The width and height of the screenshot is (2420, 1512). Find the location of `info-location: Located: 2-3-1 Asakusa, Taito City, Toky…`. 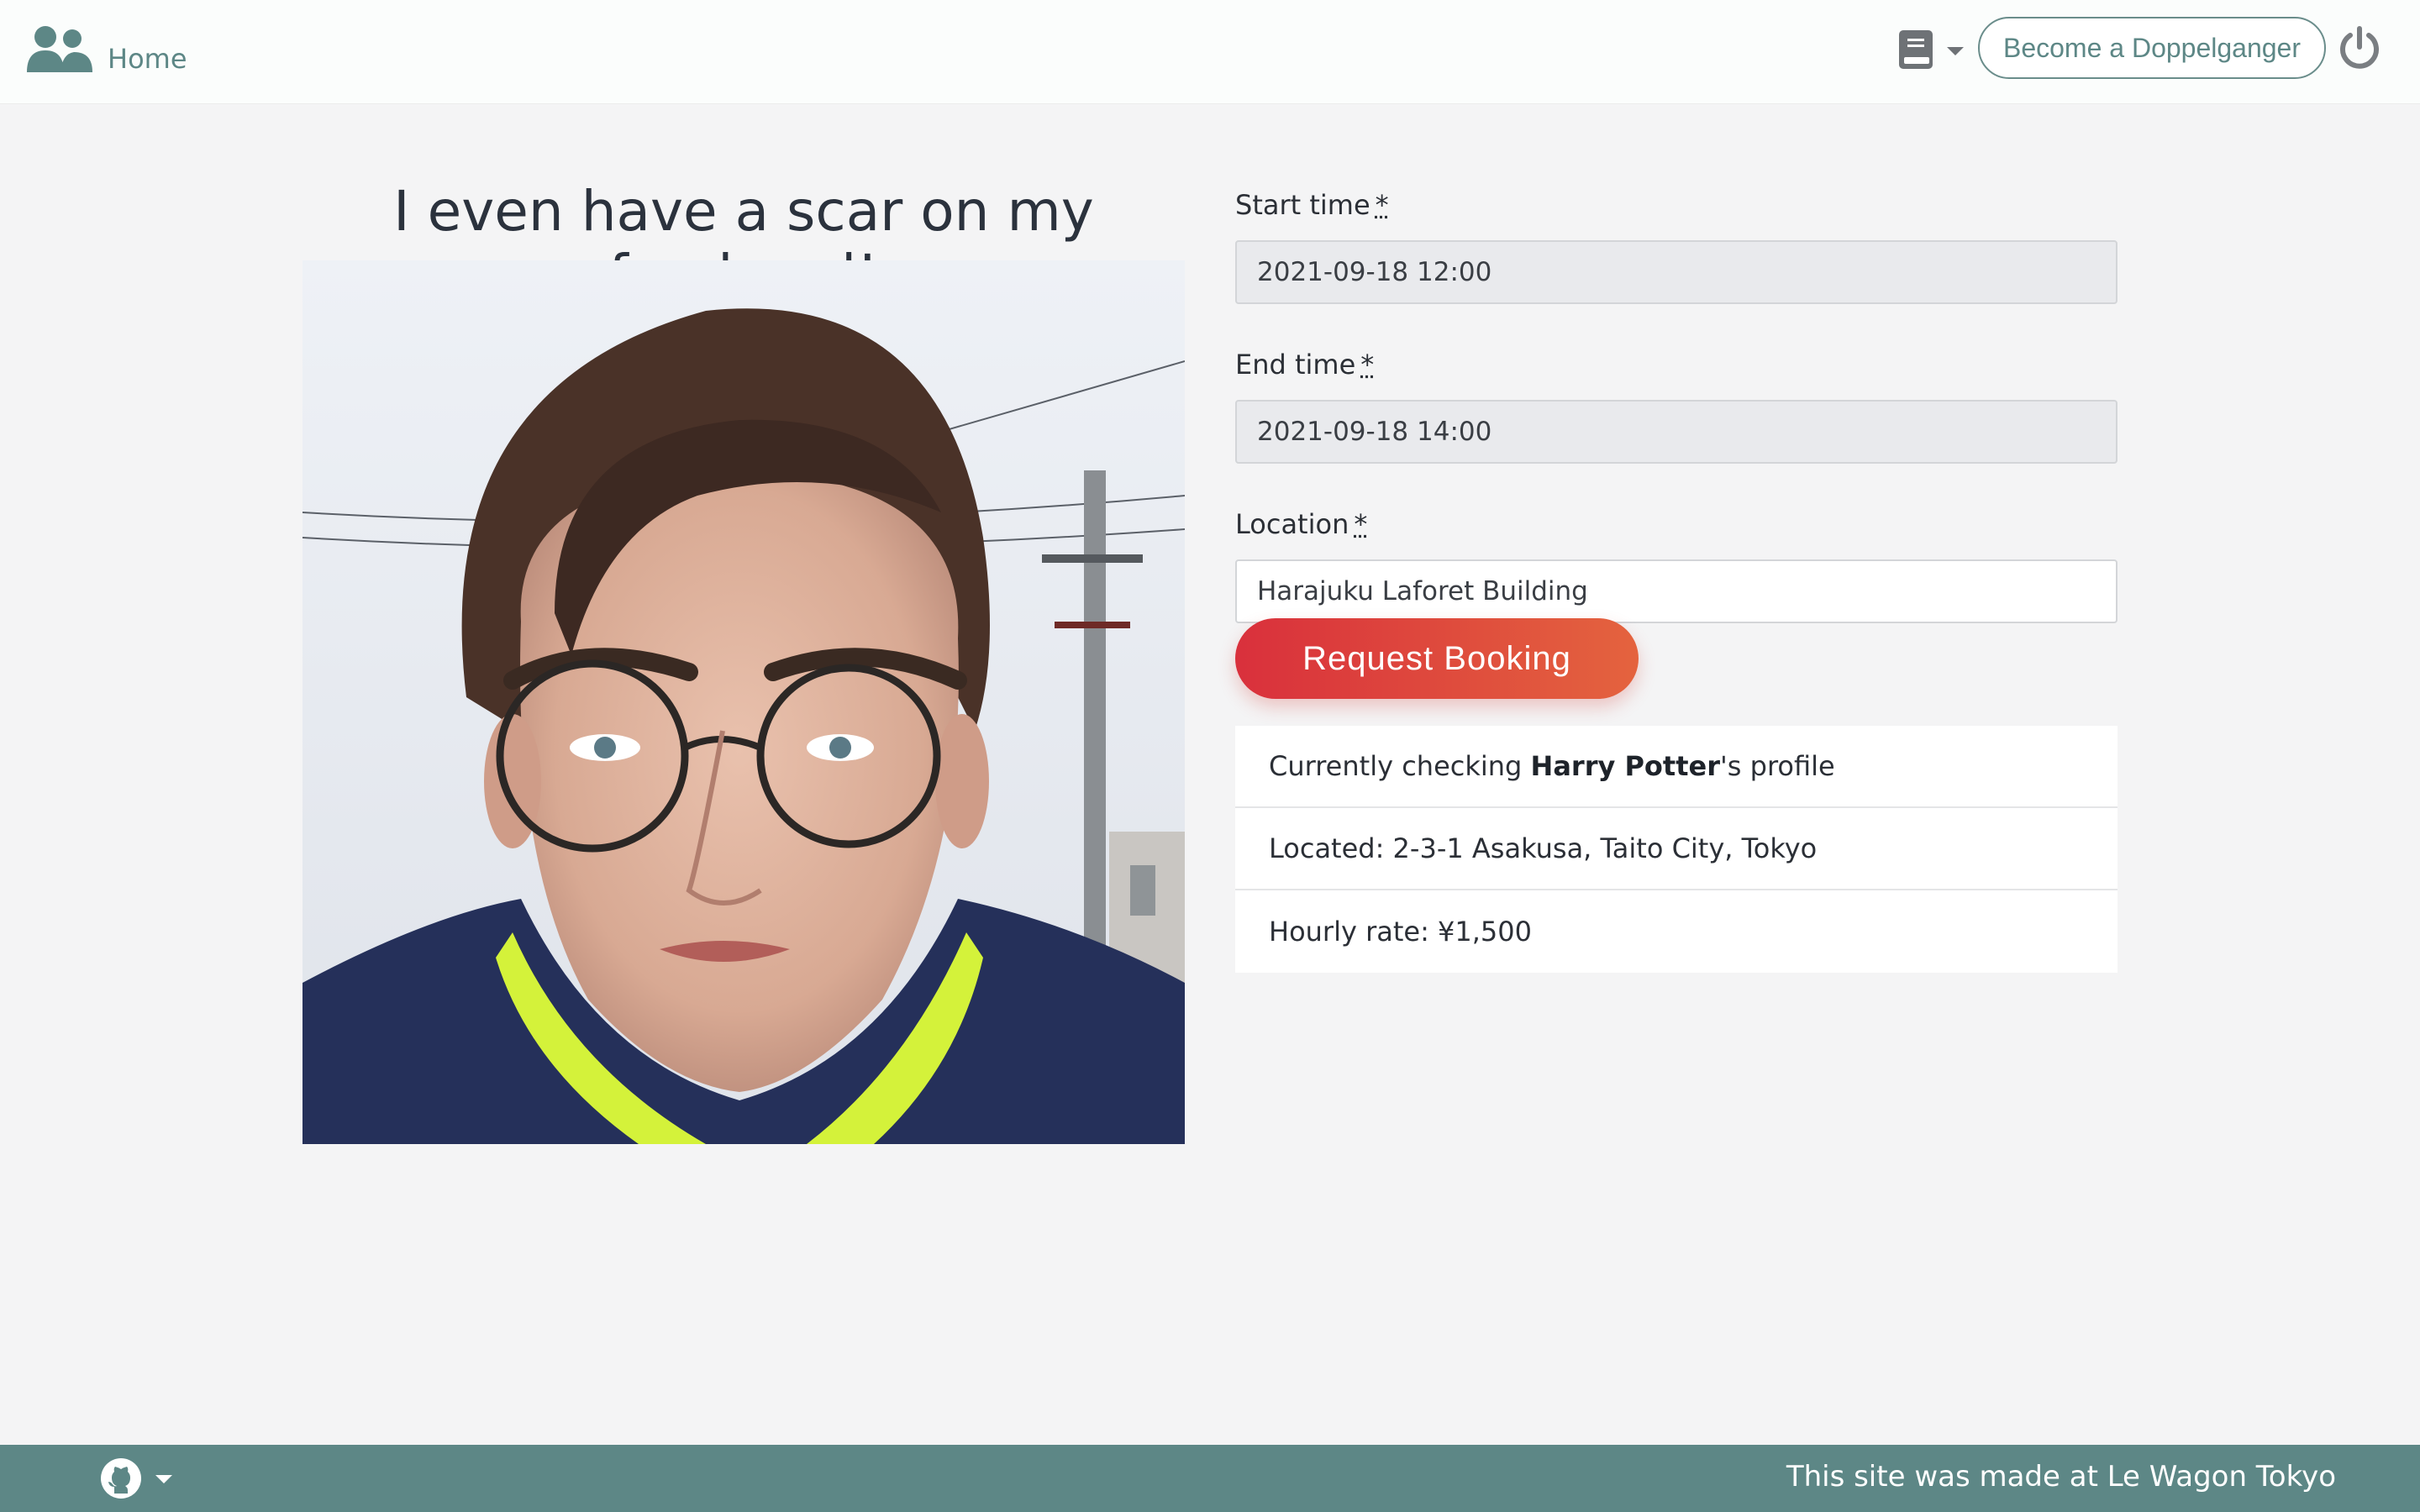

info-location: Located: 2-3-1 Asakusa, Taito City, Toky… is located at coordinates (1677, 849).